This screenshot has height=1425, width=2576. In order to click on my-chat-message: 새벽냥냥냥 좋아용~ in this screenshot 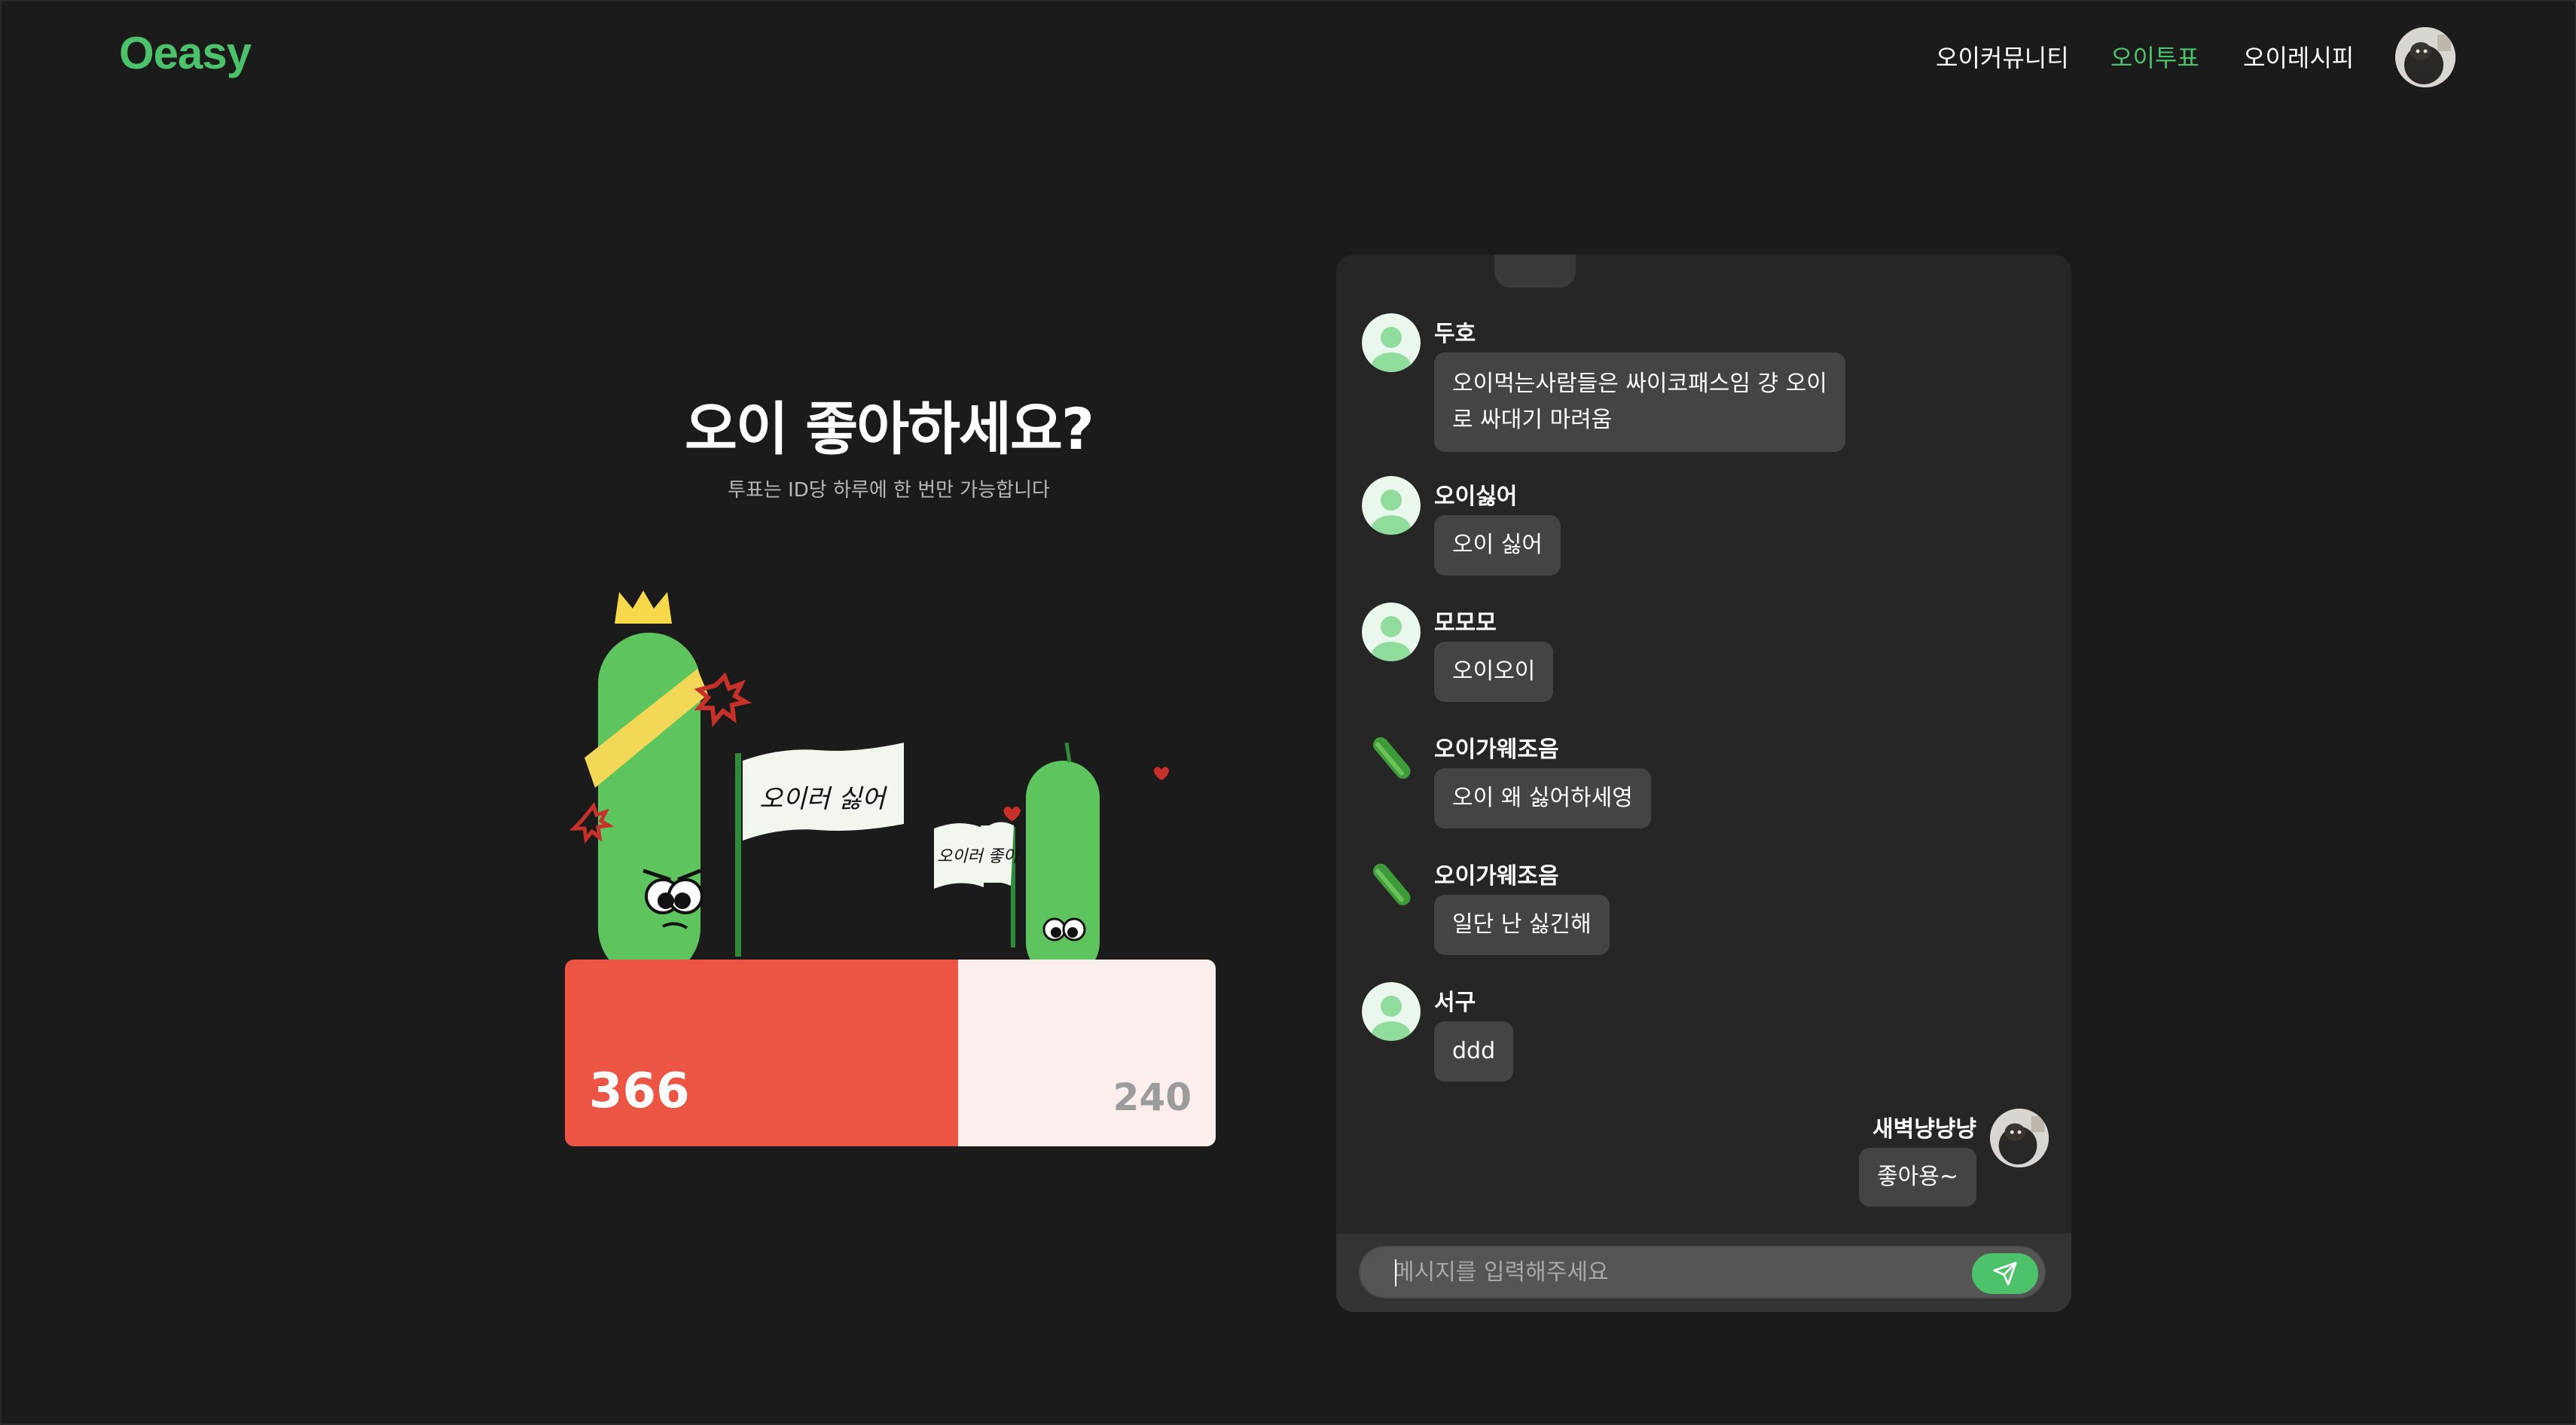, I will do `click(1898, 1158)`.